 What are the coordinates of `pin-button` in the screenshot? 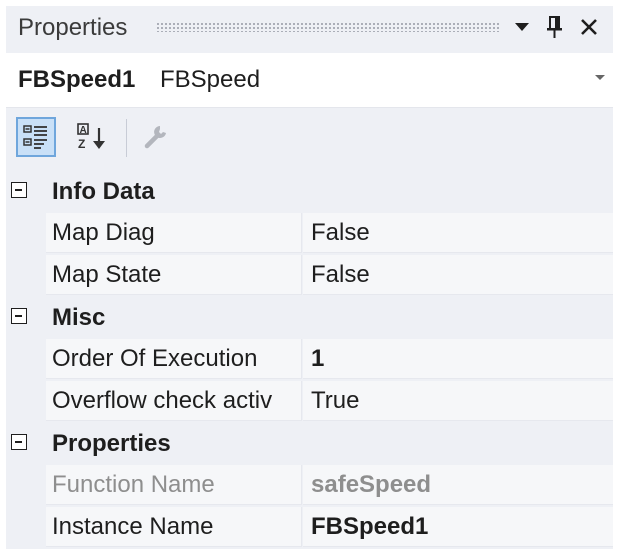 It's located at (554, 27).